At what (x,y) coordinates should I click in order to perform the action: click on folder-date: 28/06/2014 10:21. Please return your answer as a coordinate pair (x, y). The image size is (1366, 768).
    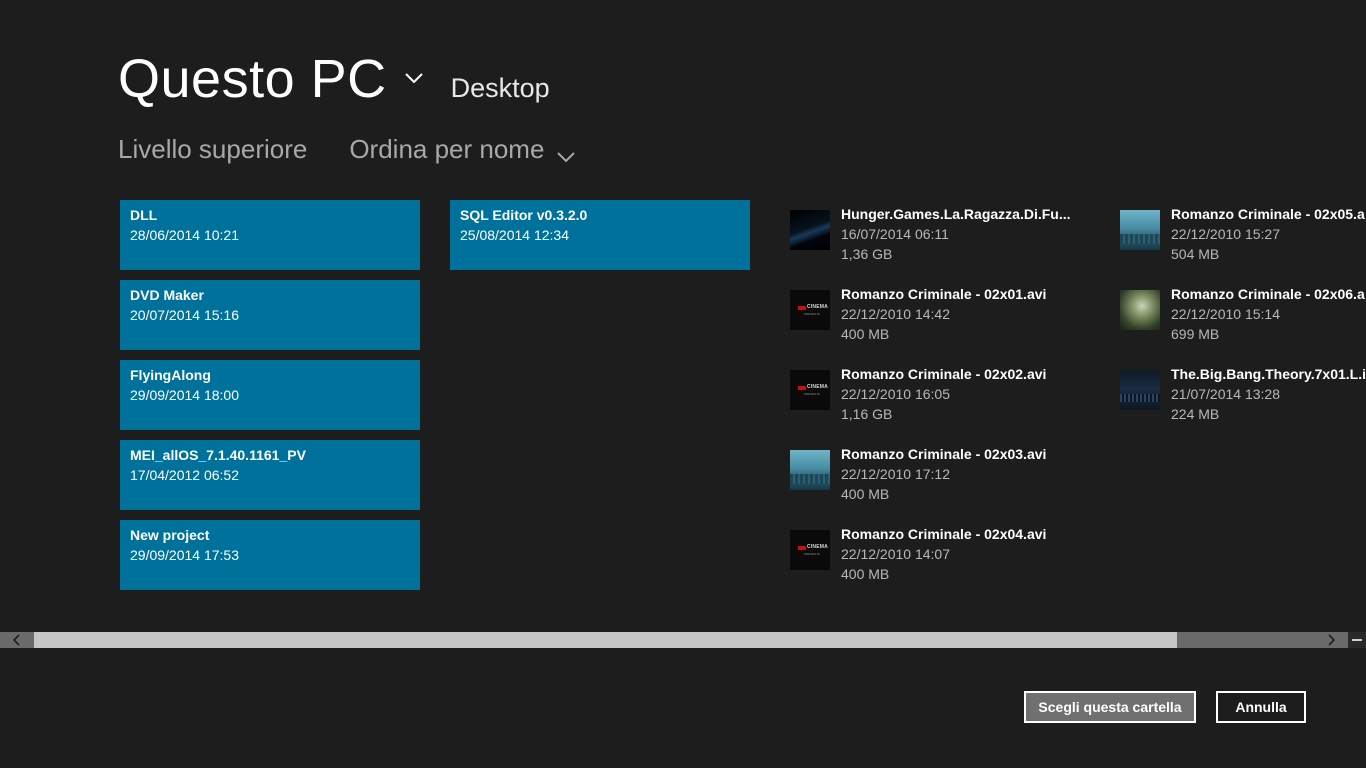
    Looking at the image, I should click on (184, 235).